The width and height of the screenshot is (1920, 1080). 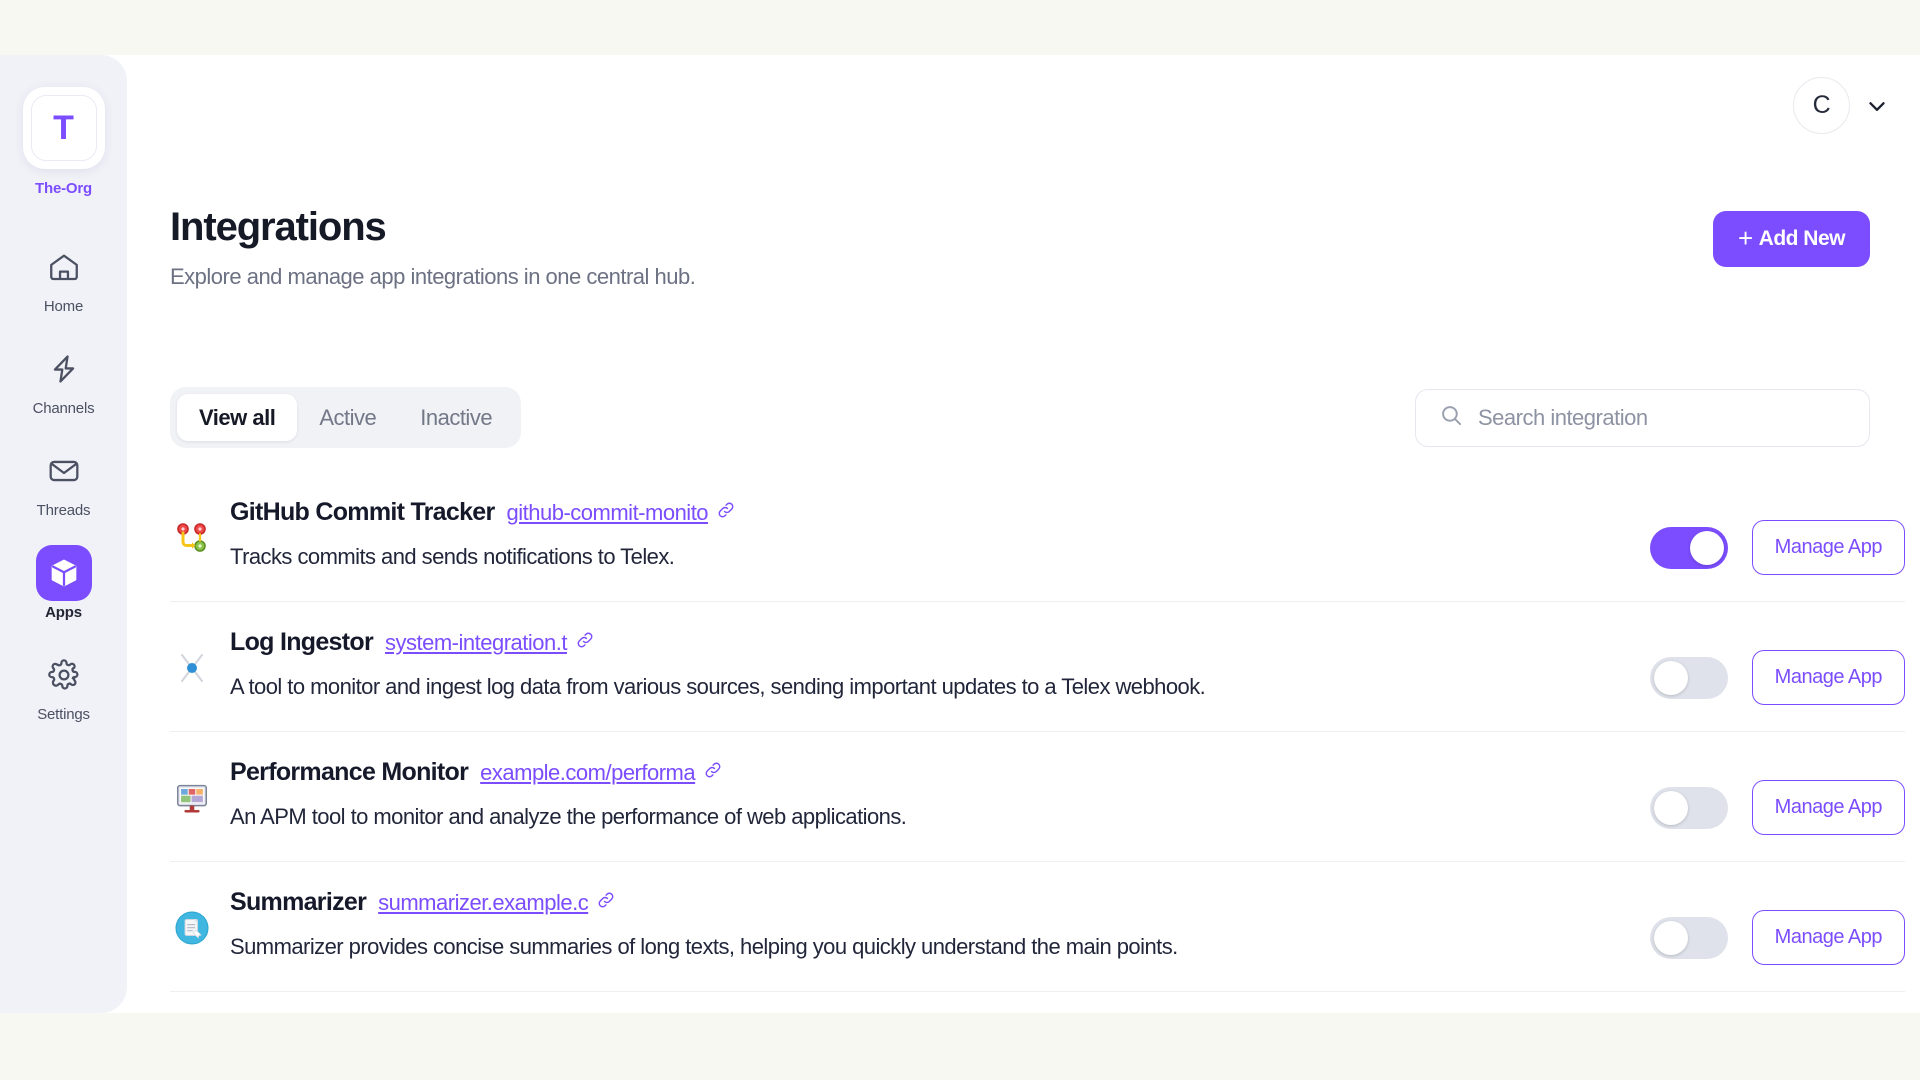 What do you see at coordinates (940, 772) in the screenshot?
I see `row-title-line: Performance Monitor example.com/performa` at bounding box center [940, 772].